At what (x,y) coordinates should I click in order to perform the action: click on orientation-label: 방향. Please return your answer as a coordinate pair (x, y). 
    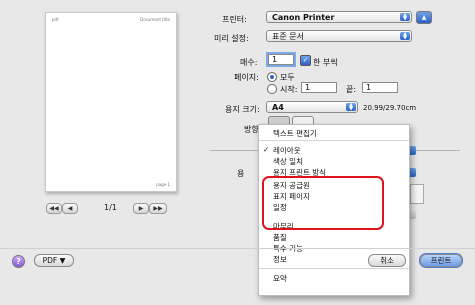
    Looking at the image, I should click on (251, 129).